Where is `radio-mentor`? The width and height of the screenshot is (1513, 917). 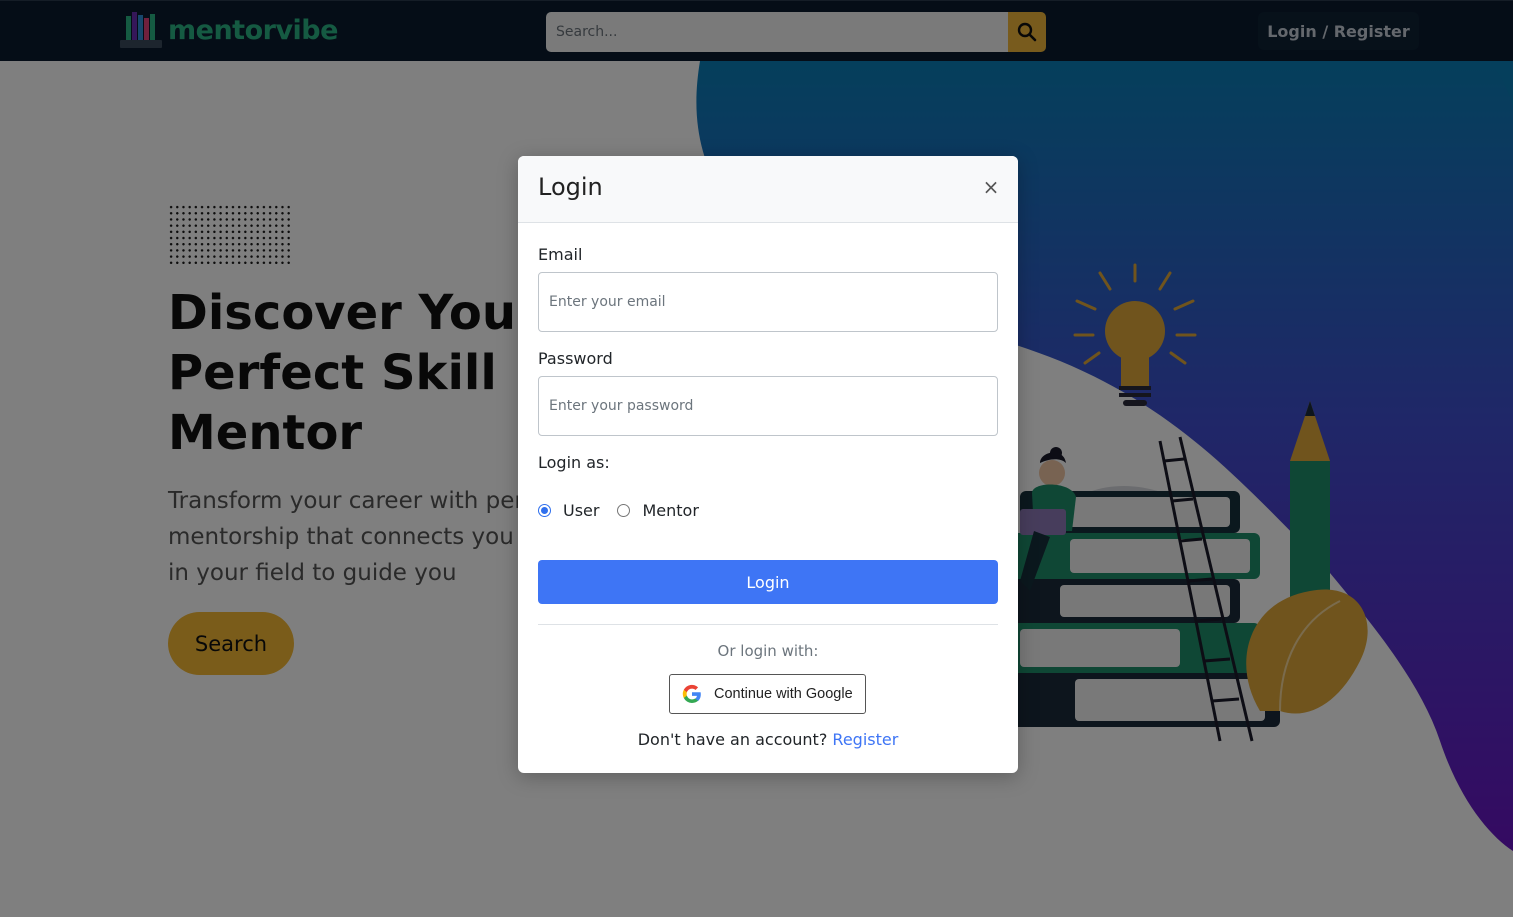 radio-mentor is located at coordinates (624, 510).